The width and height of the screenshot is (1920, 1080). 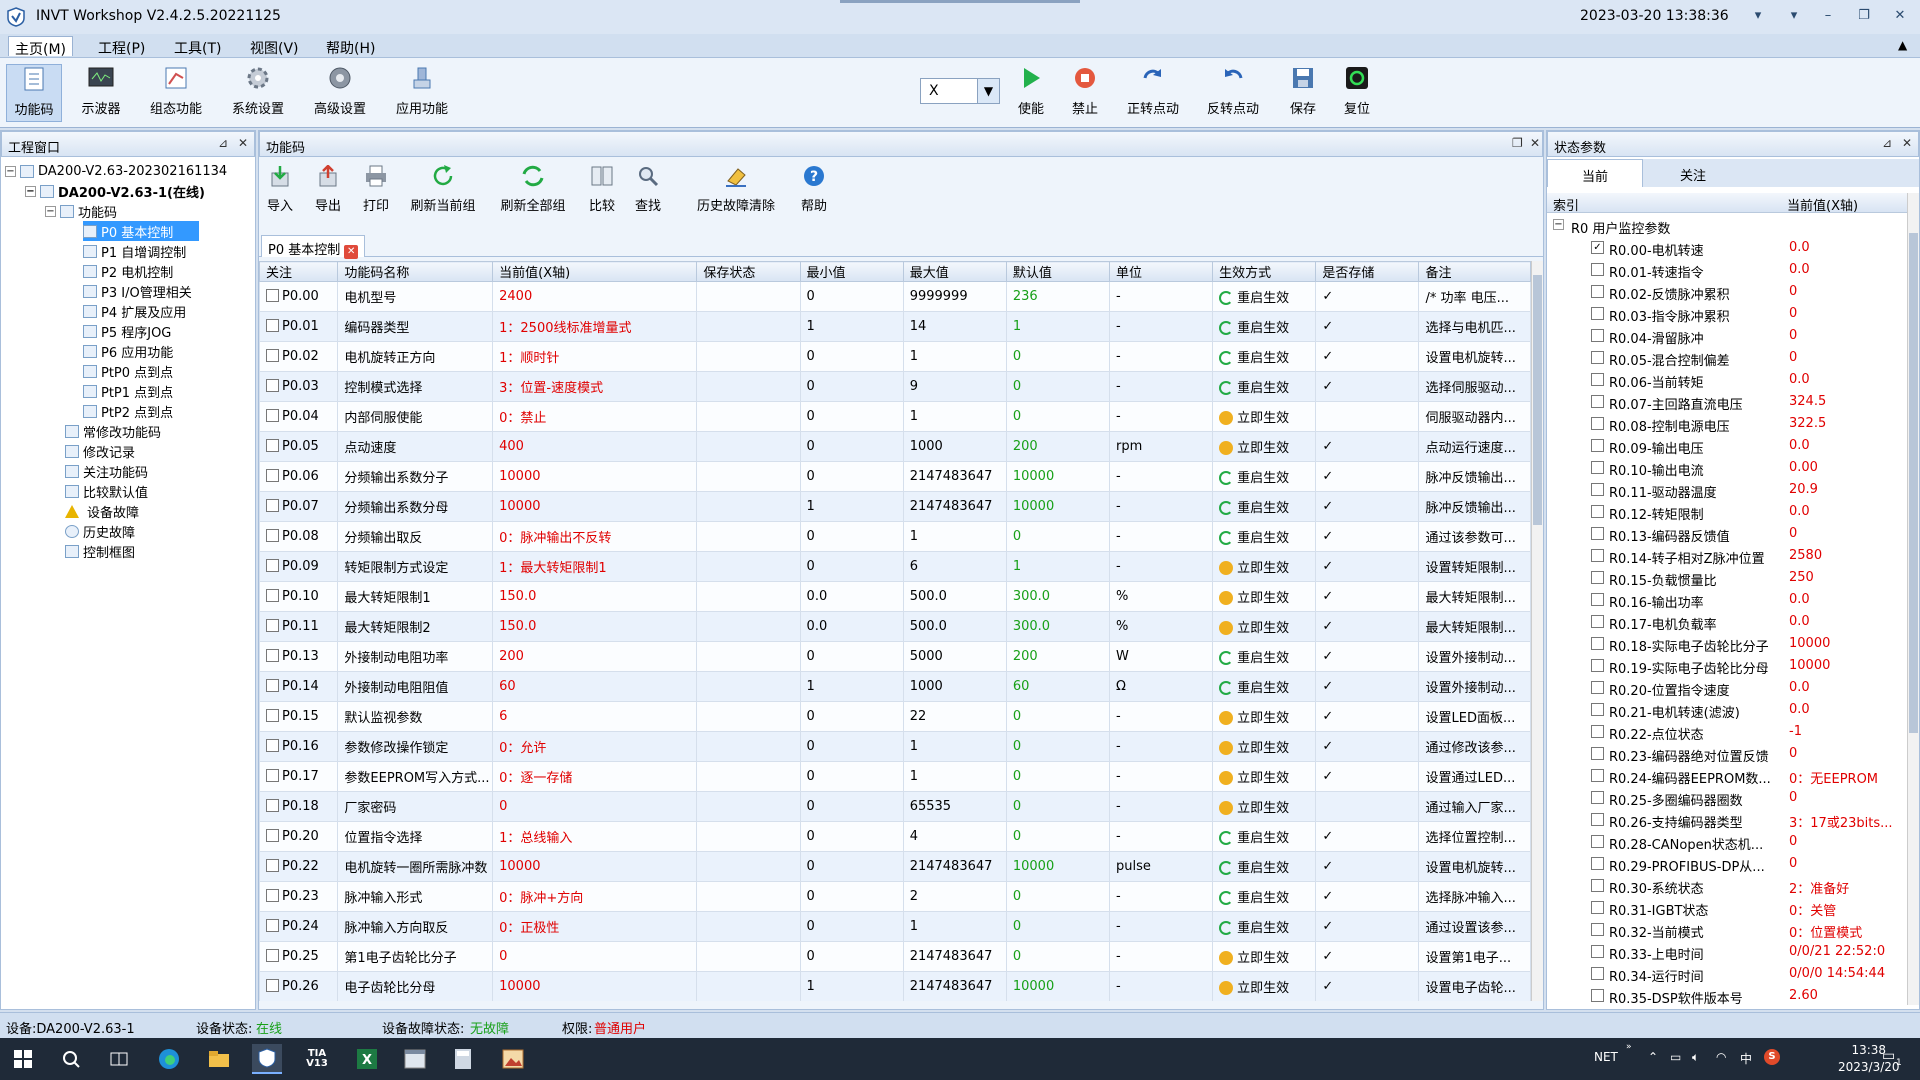 I want to click on status-item: R0.20-位置指令速度 0.0, so click(x=1727, y=688).